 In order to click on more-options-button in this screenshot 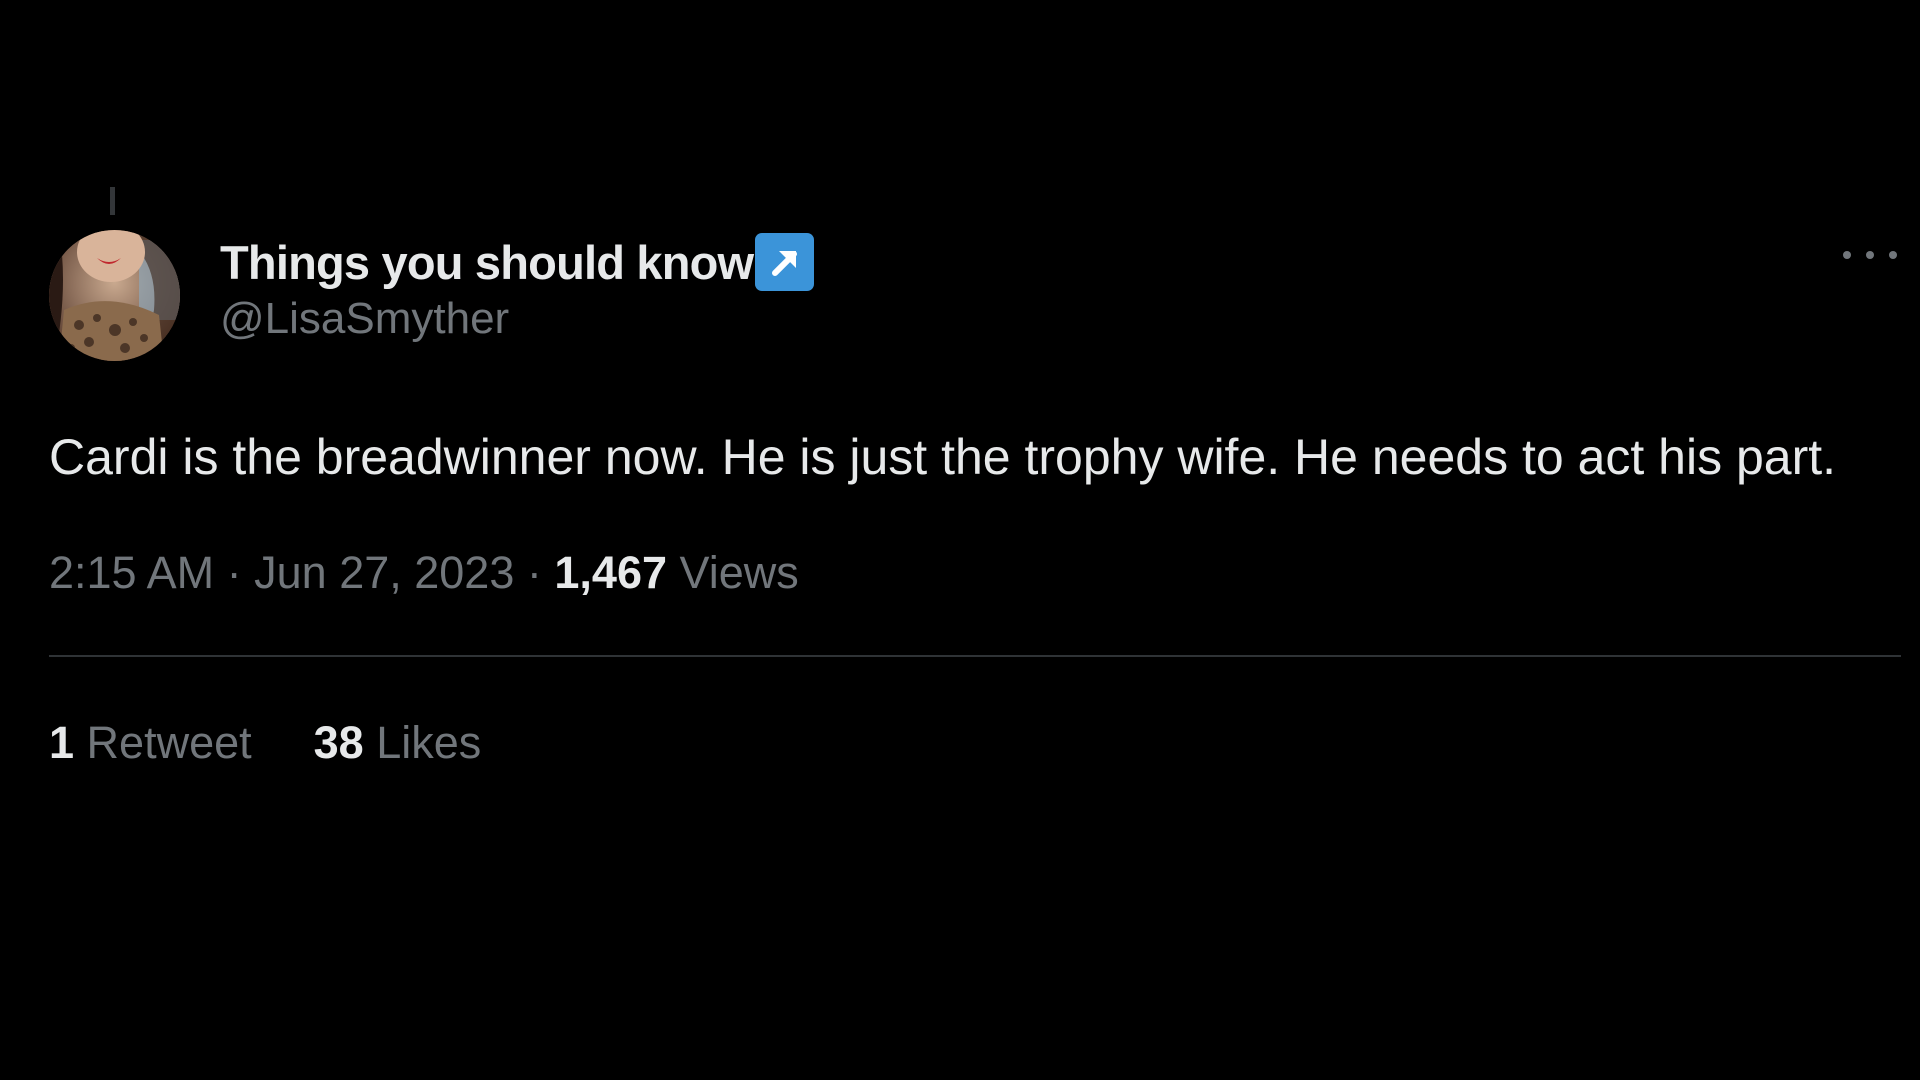, I will do `click(1870, 255)`.